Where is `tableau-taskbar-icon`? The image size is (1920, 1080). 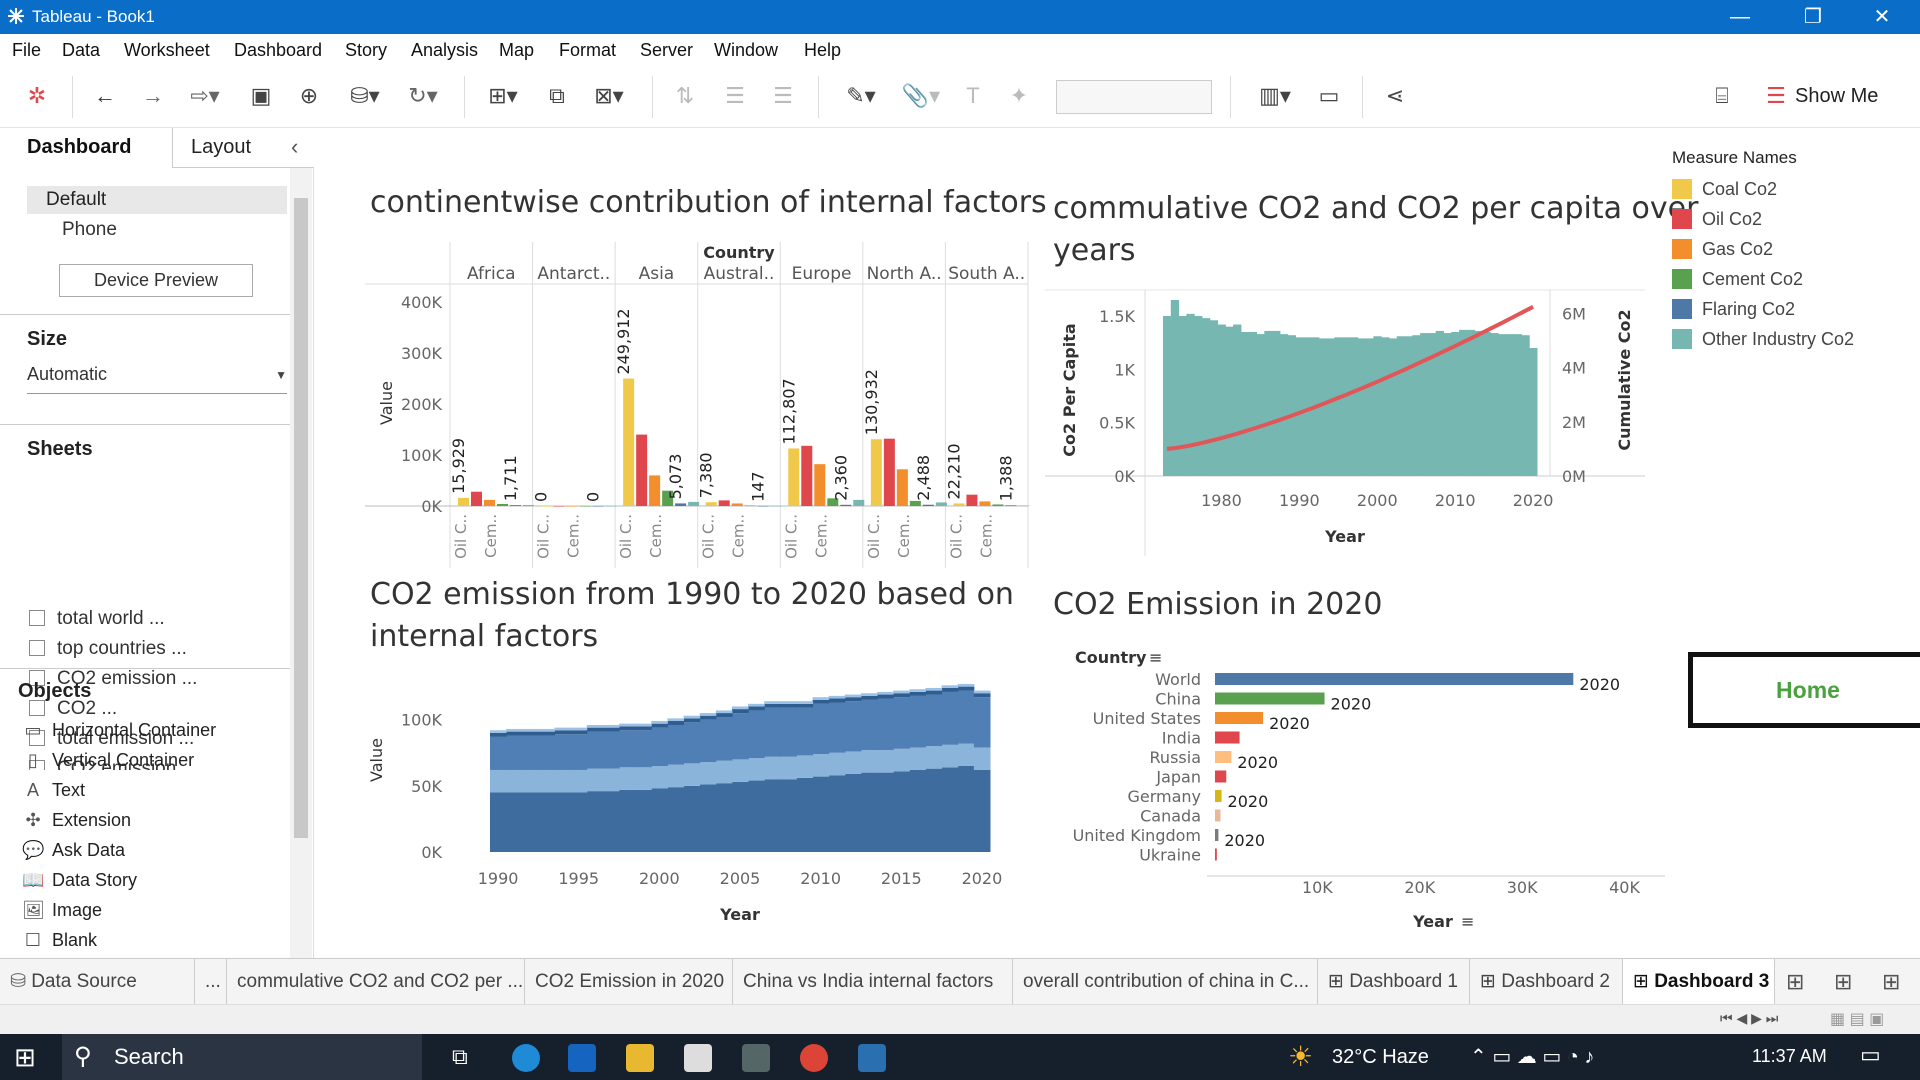
tableau-taskbar-icon is located at coordinates (872, 1058).